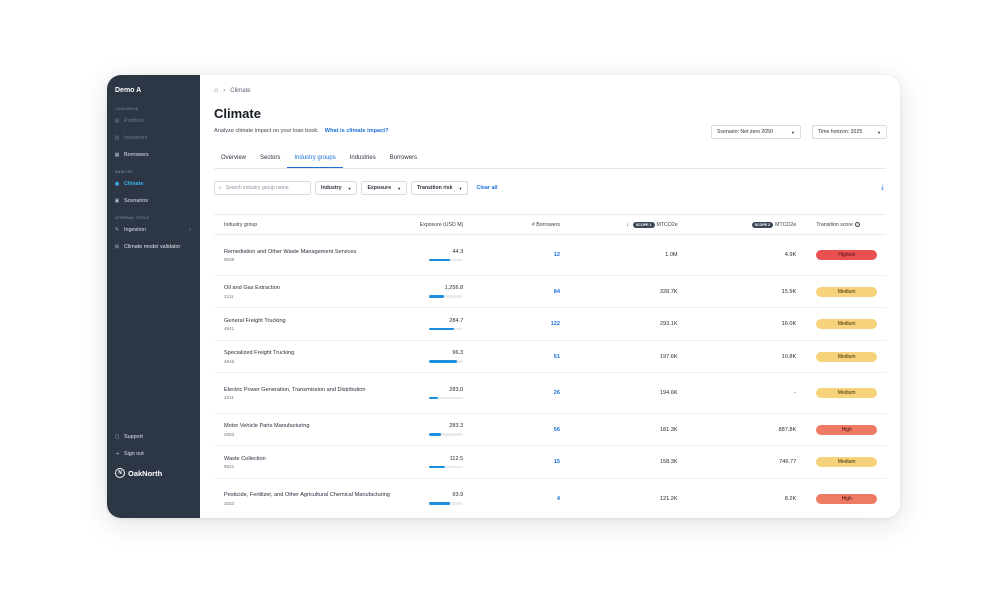  I want to click on tab-industry-groups: Industry groups, so click(315, 160).